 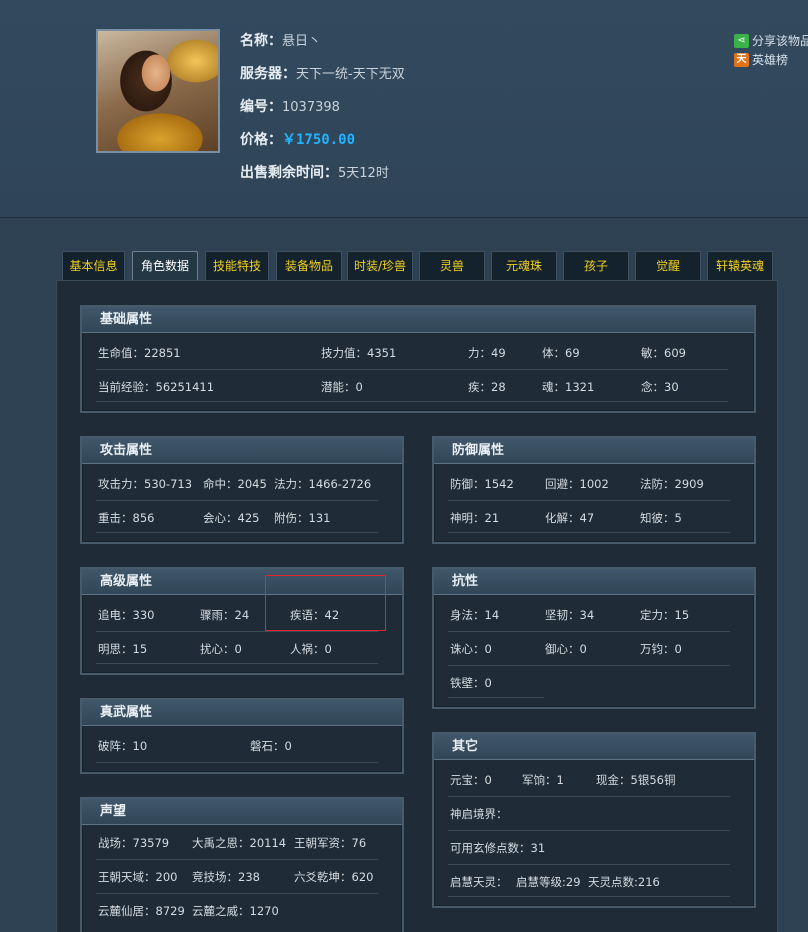 What do you see at coordinates (524, 266) in the screenshot?
I see `tab-soul-orb: 元魂珠` at bounding box center [524, 266].